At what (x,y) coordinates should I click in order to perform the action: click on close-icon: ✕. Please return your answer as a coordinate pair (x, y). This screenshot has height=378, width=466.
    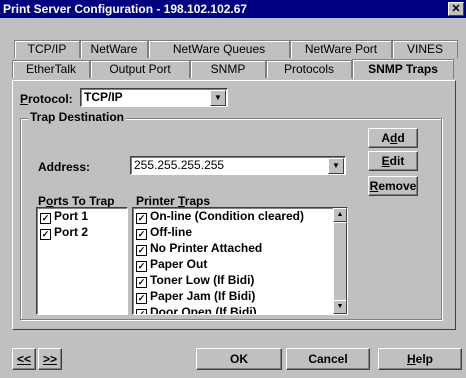
    Looking at the image, I should click on (456, 9).